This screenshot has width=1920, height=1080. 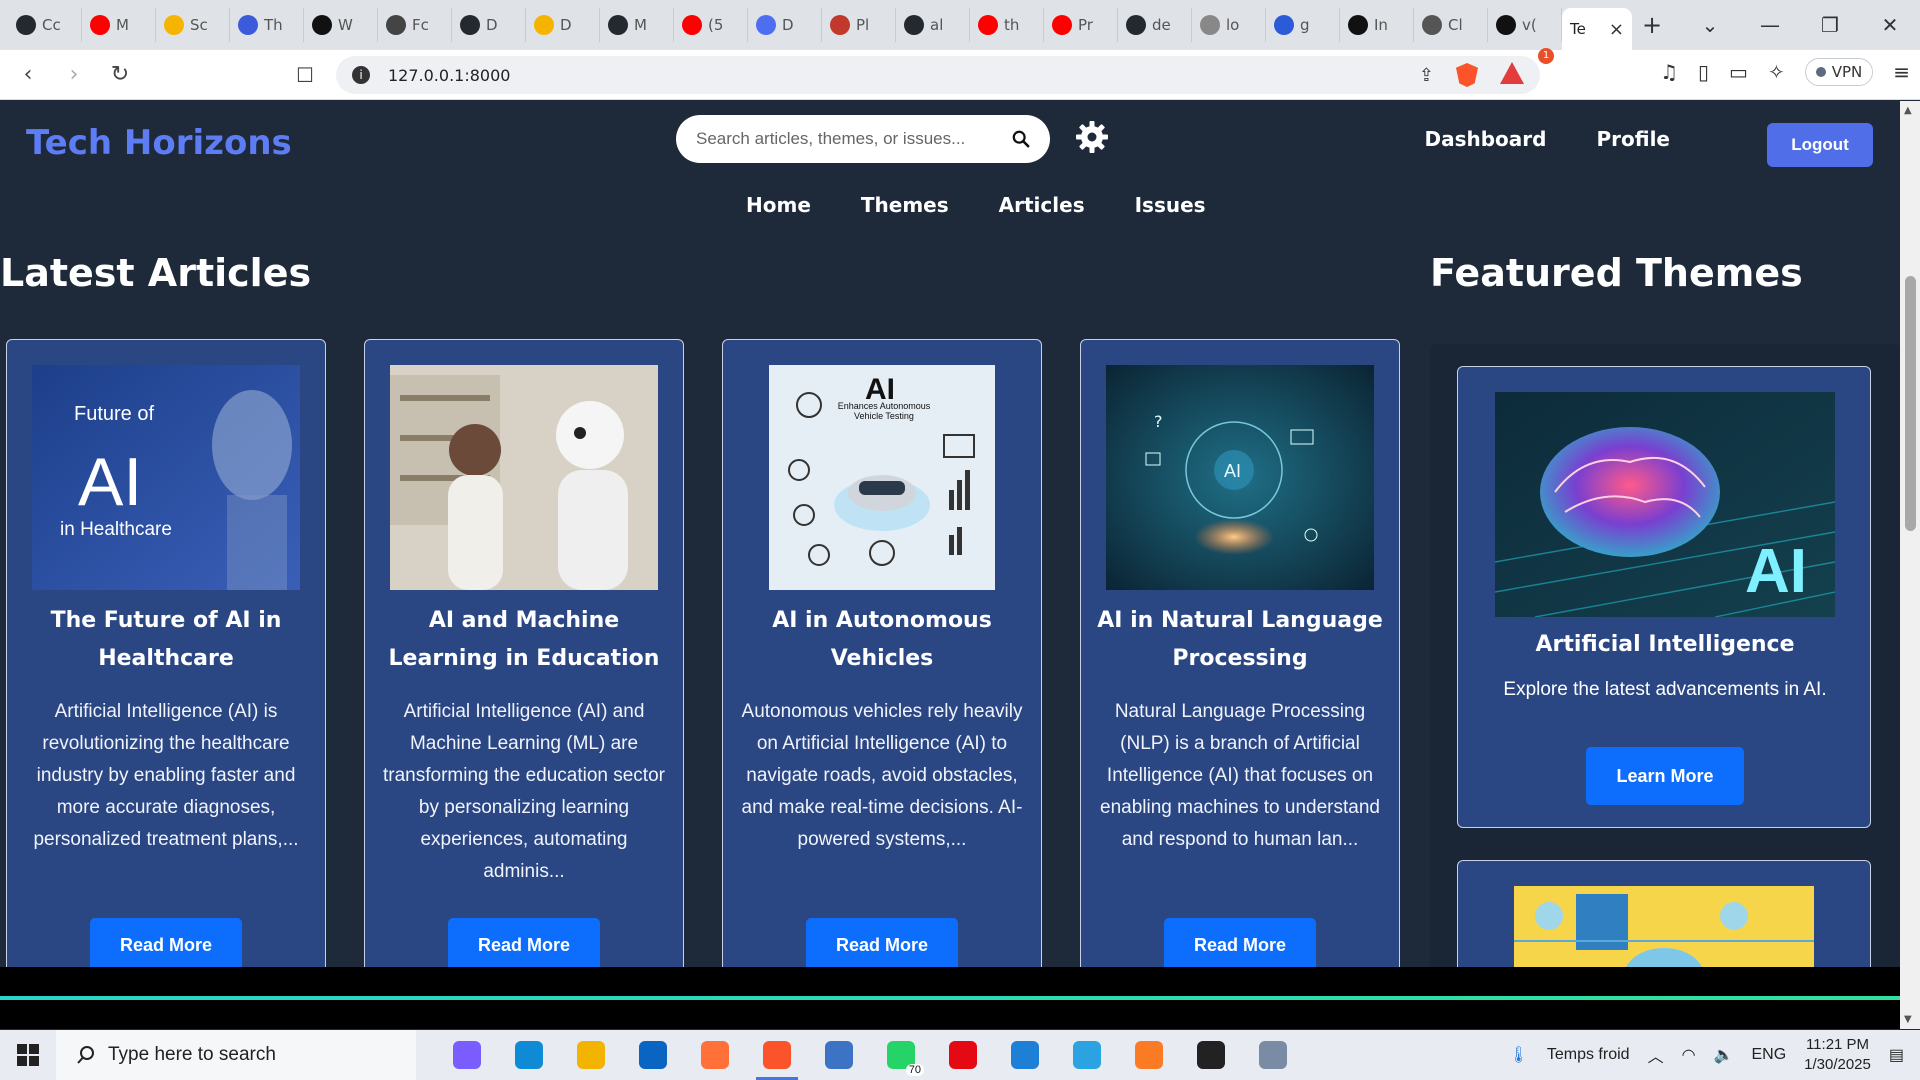 What do you see at coordinates (846, 139) in the screenshot?
I see `site-search-input` at bounding box center [846, 139].